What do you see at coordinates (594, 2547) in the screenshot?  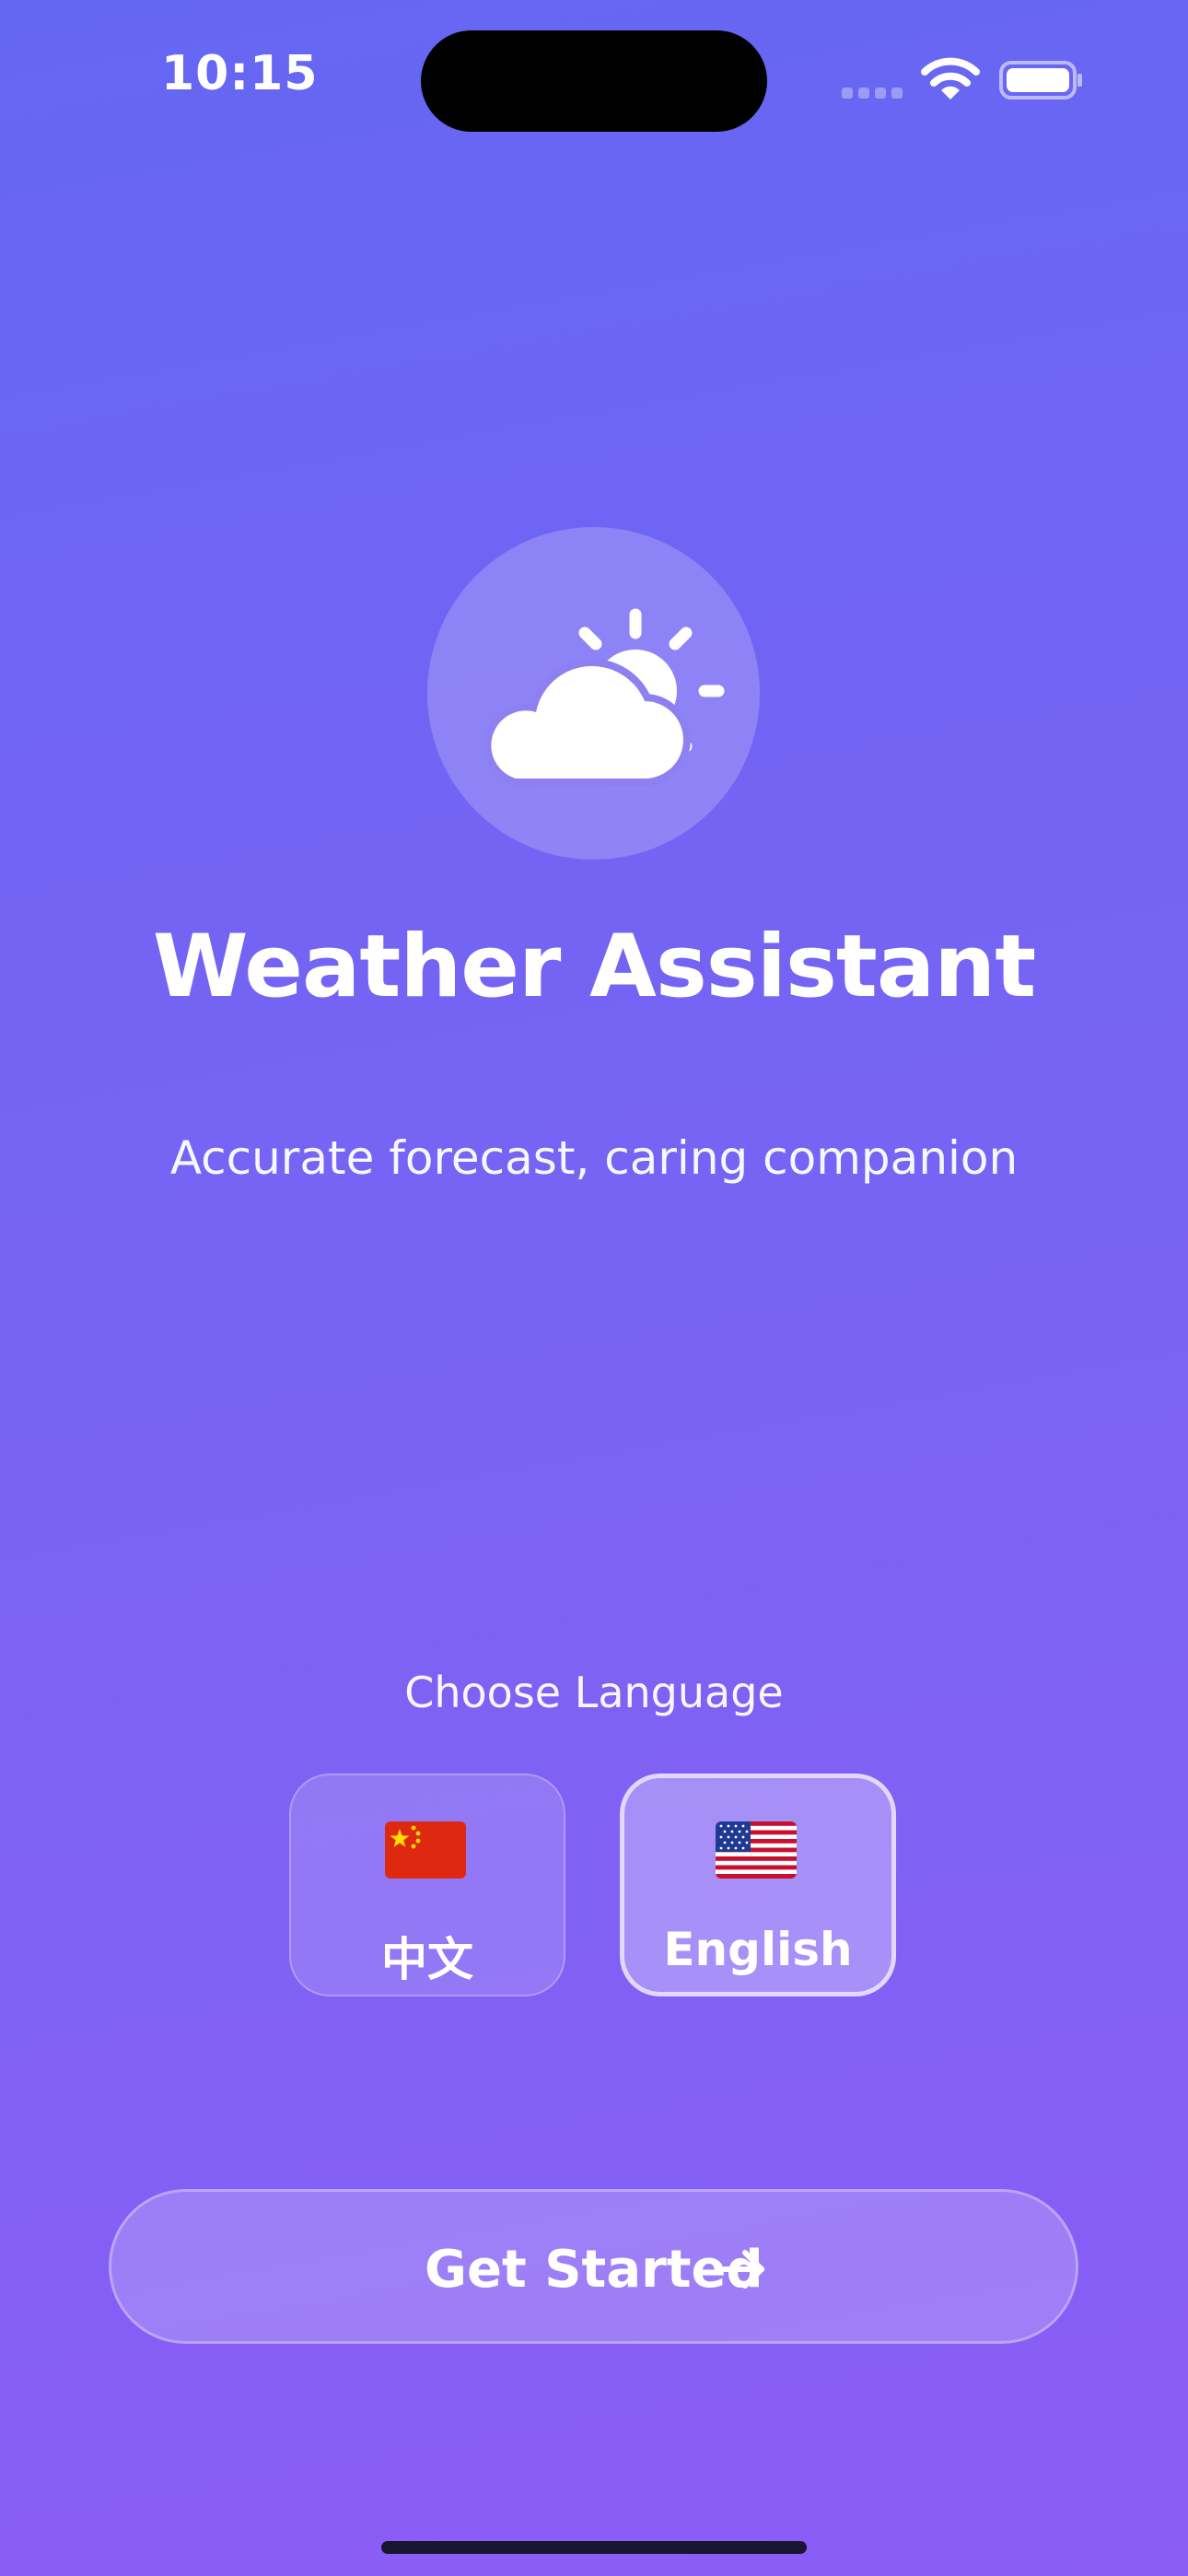 I see `home-indicator` at bounding box center [594, 2547].